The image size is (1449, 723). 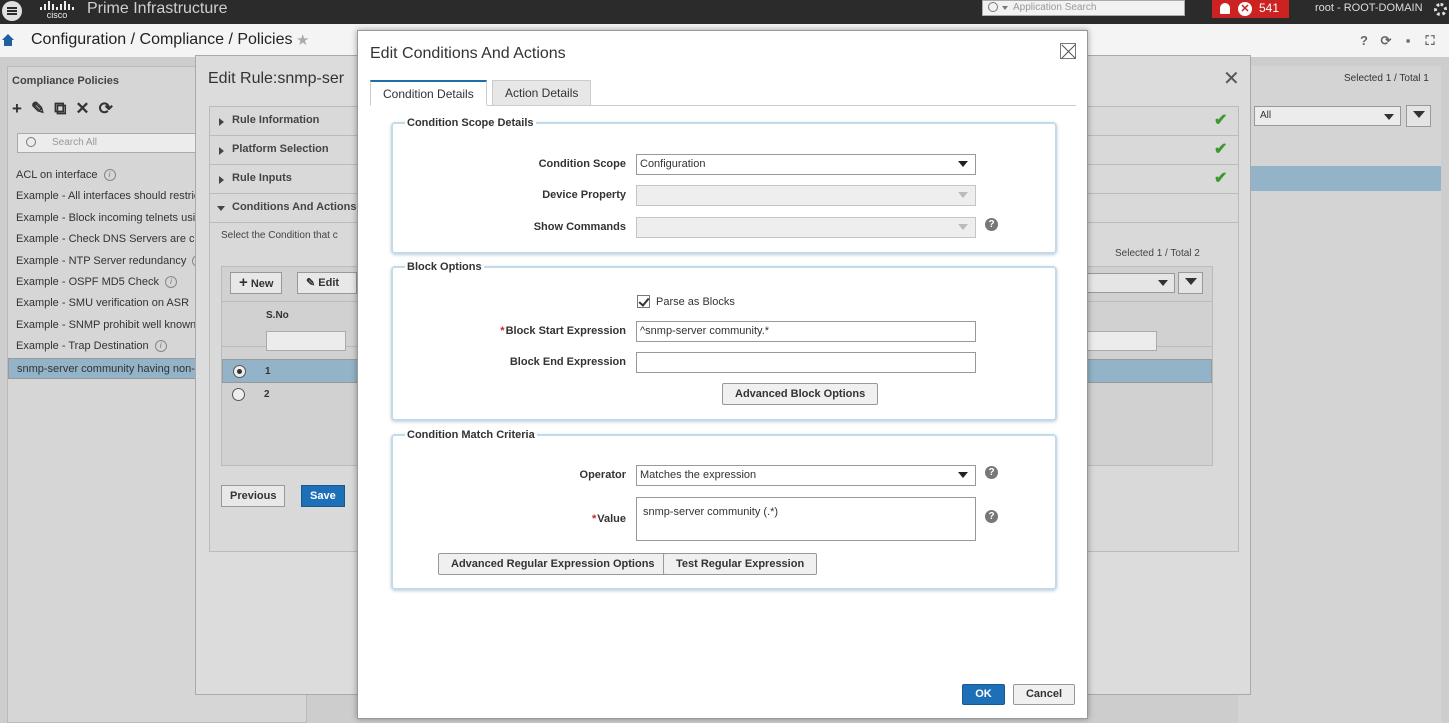 What do you see at coordinates (1339, 394) in the screenshot?
I see `policy-table-background: Selected 1 / Total 1 All` at bounding box center [1339, 394].